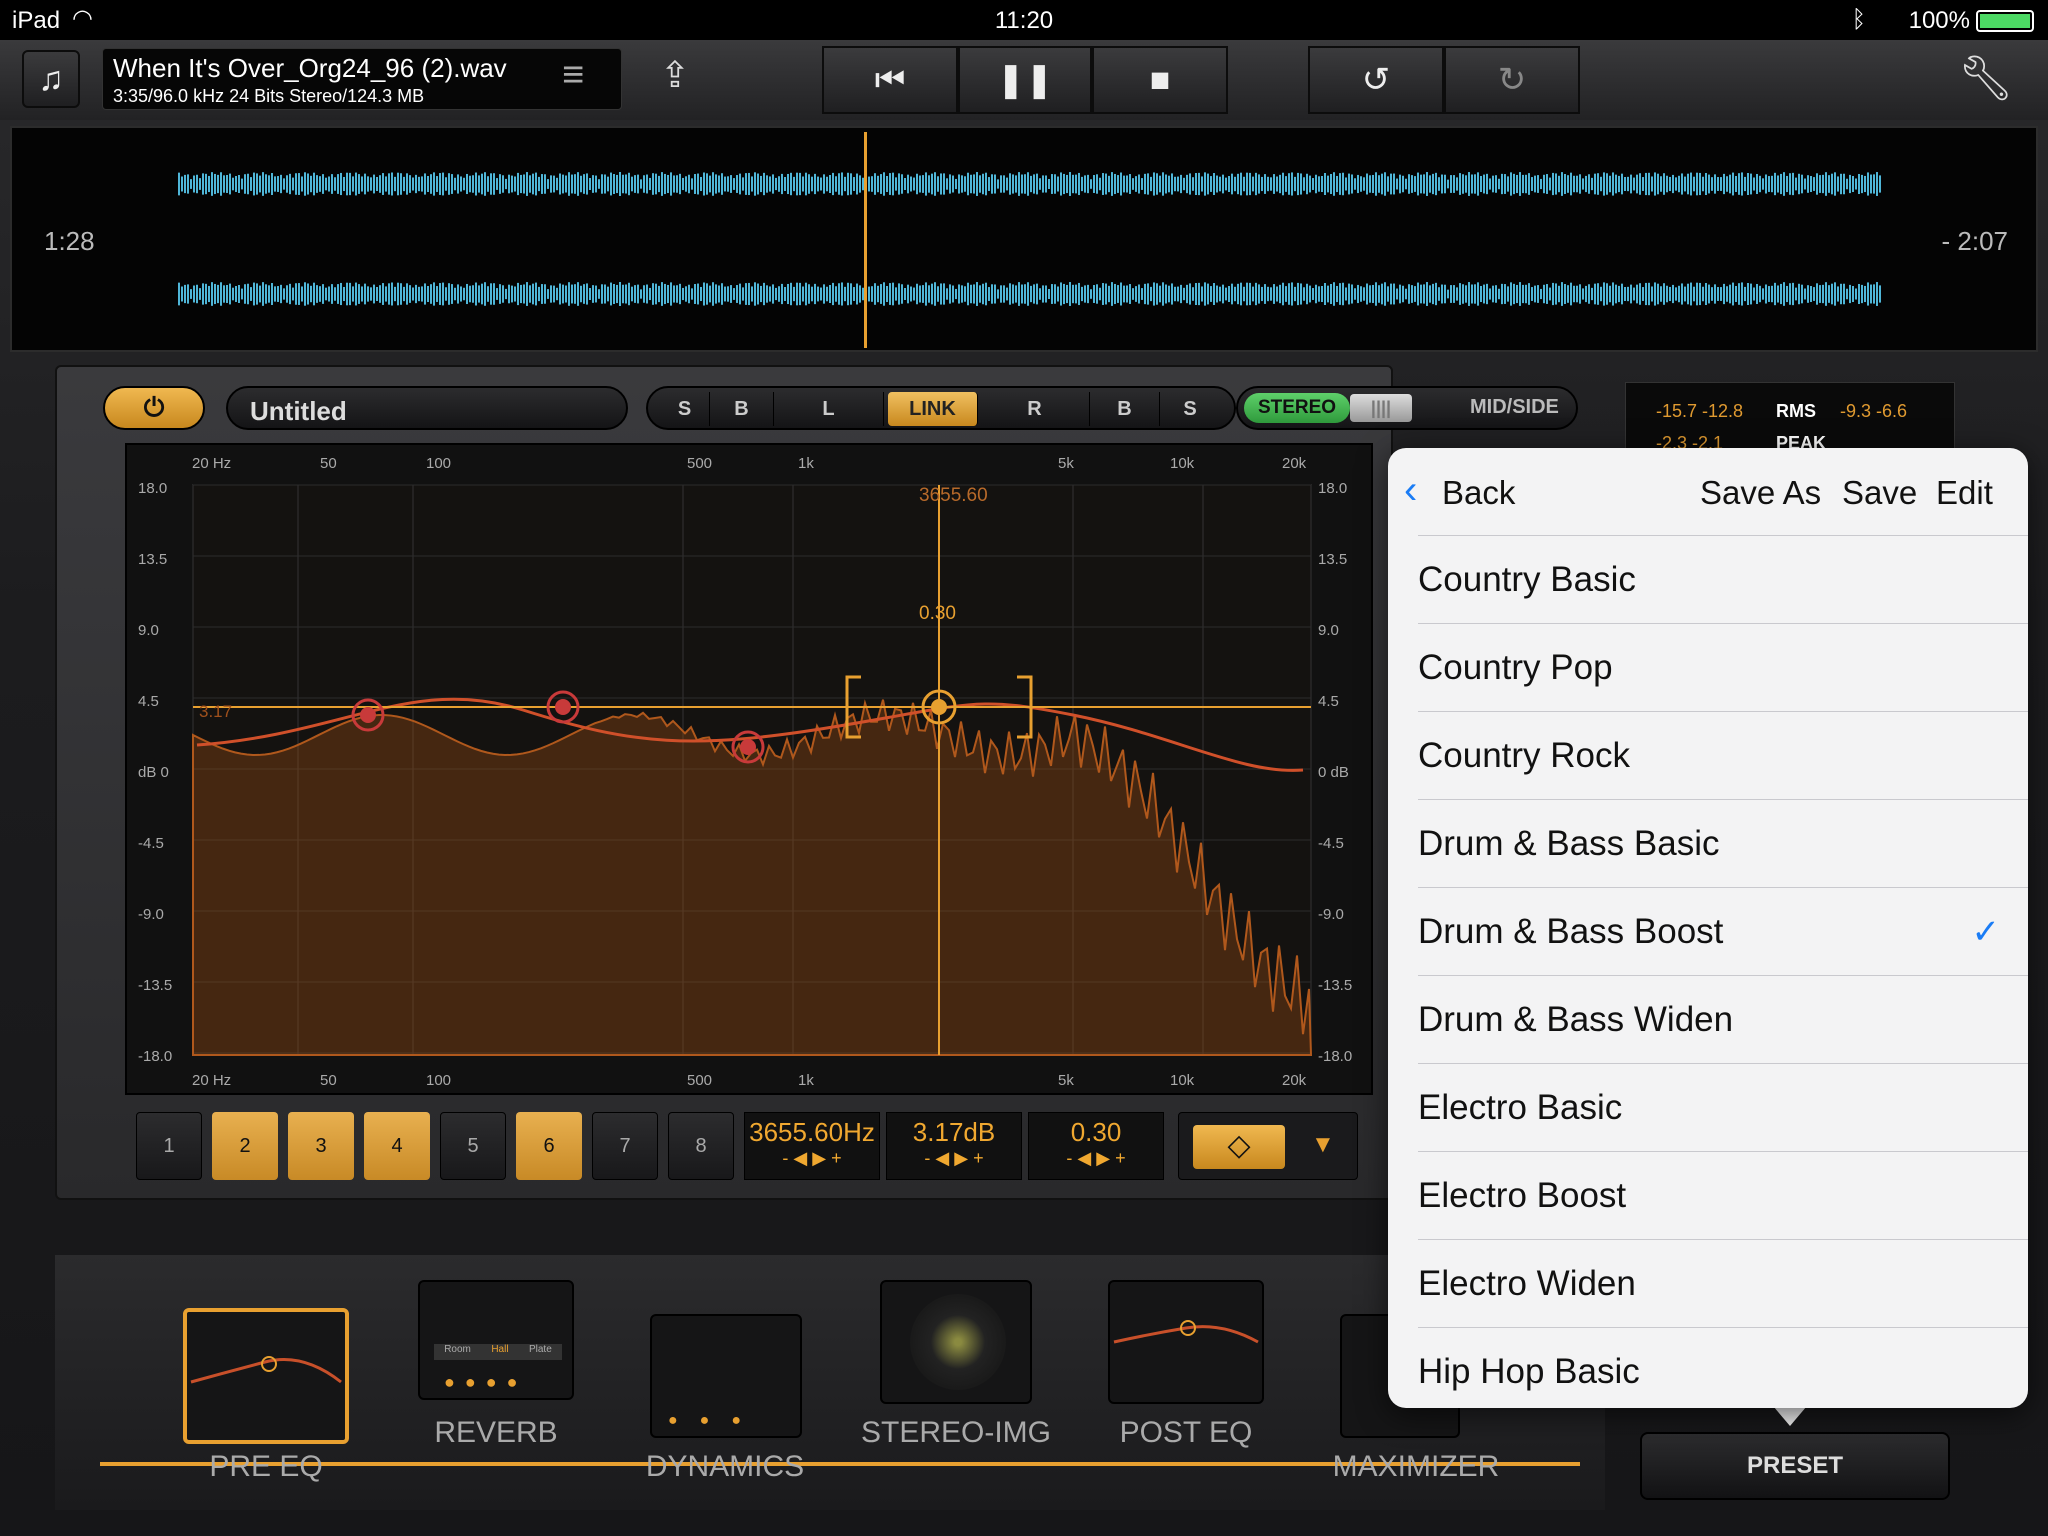 The width and height of the screenshot is (2048, 1536). Describe the element at coordinates (1025, 80) in the screenshot. I see `pause-button: ❚❚` at that location.